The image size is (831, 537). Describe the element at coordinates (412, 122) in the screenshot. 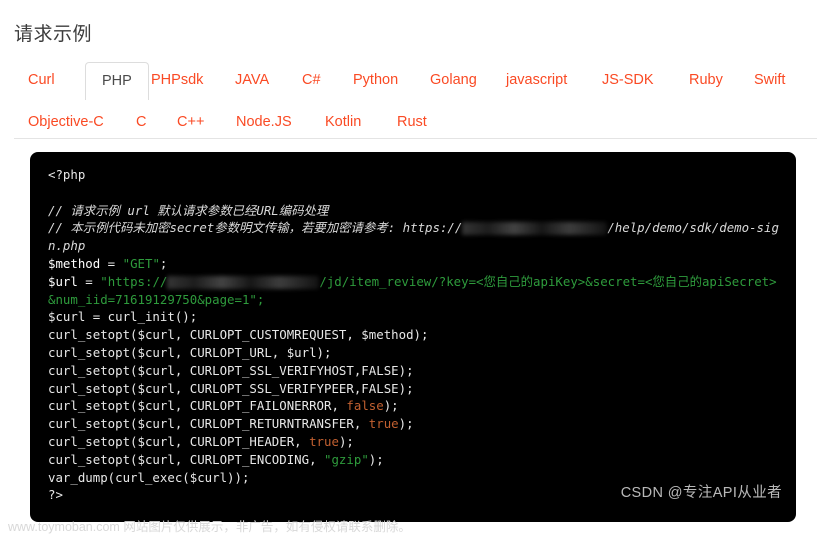

I see `tab-rust: Rust` at that location.